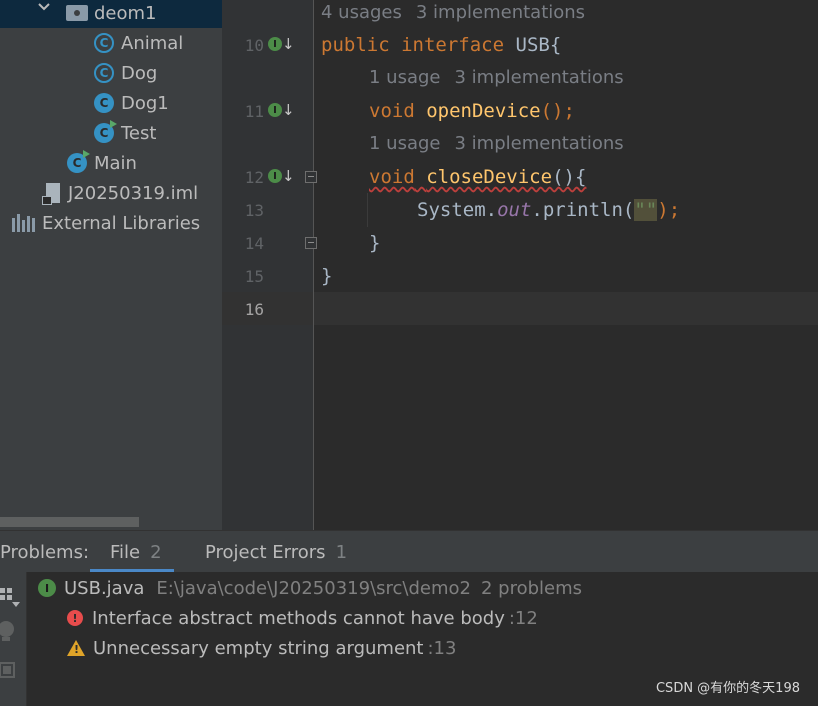  What do you see at coordinates (477, 177) in the screenshot?
I see `code-line-12: void closeDevice(){` at bounding box center [477, 177].